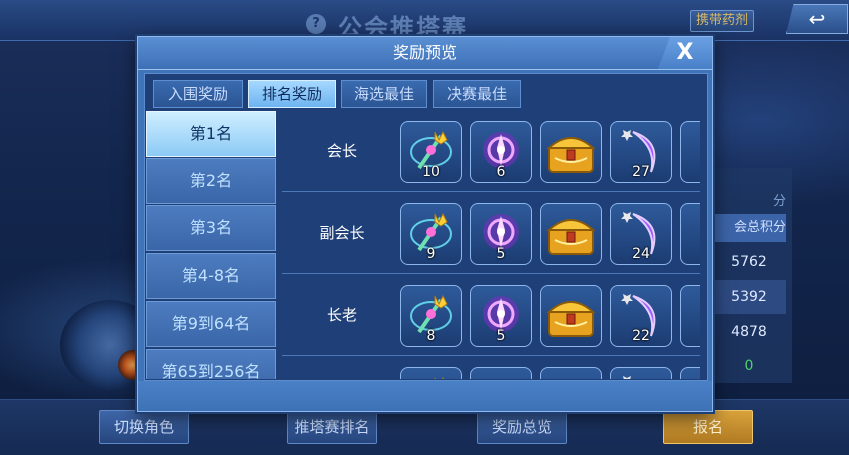 The height and width of the screenshot is (455, 849). Describe the element at coordinates (641, 254) in the screenshot. I see `item-count: 24` at that location.